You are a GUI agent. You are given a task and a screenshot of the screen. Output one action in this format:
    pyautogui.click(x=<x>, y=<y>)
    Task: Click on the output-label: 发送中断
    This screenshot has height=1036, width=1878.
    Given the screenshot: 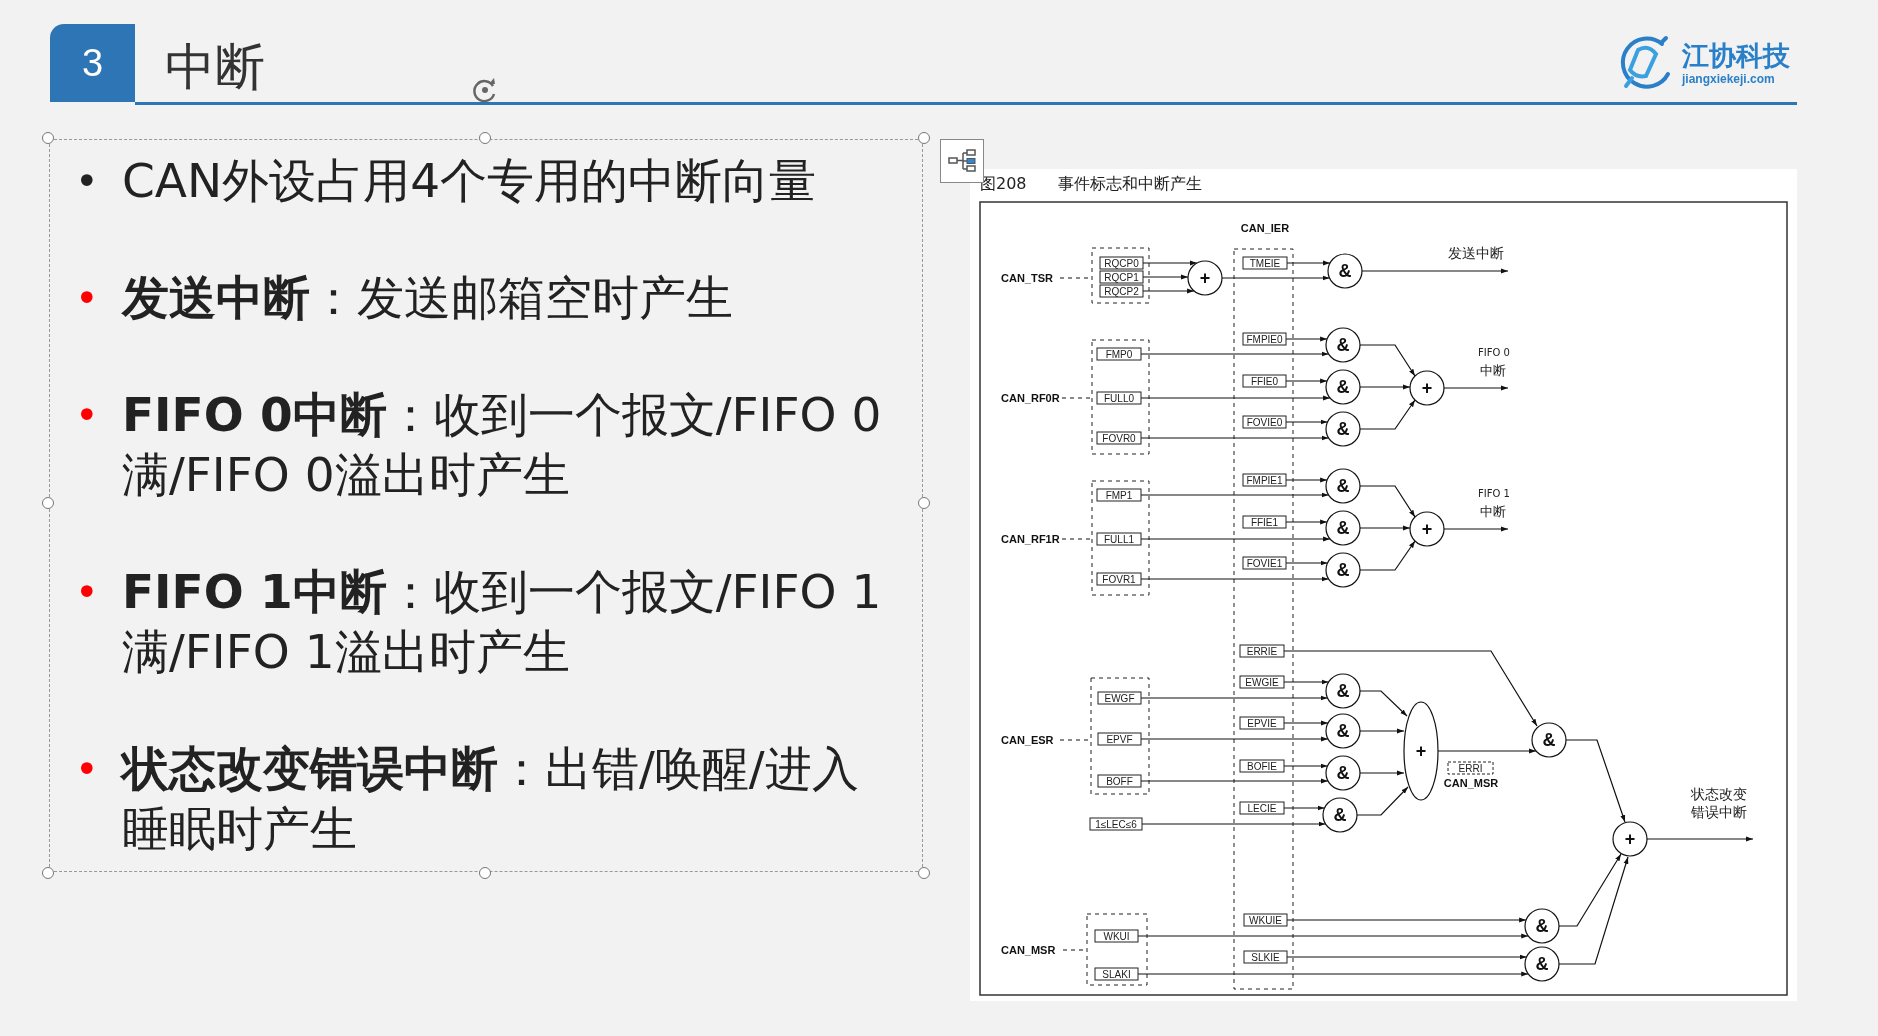 What is the action you would take?
    pyautogui.click(x=1476, y=253)
    